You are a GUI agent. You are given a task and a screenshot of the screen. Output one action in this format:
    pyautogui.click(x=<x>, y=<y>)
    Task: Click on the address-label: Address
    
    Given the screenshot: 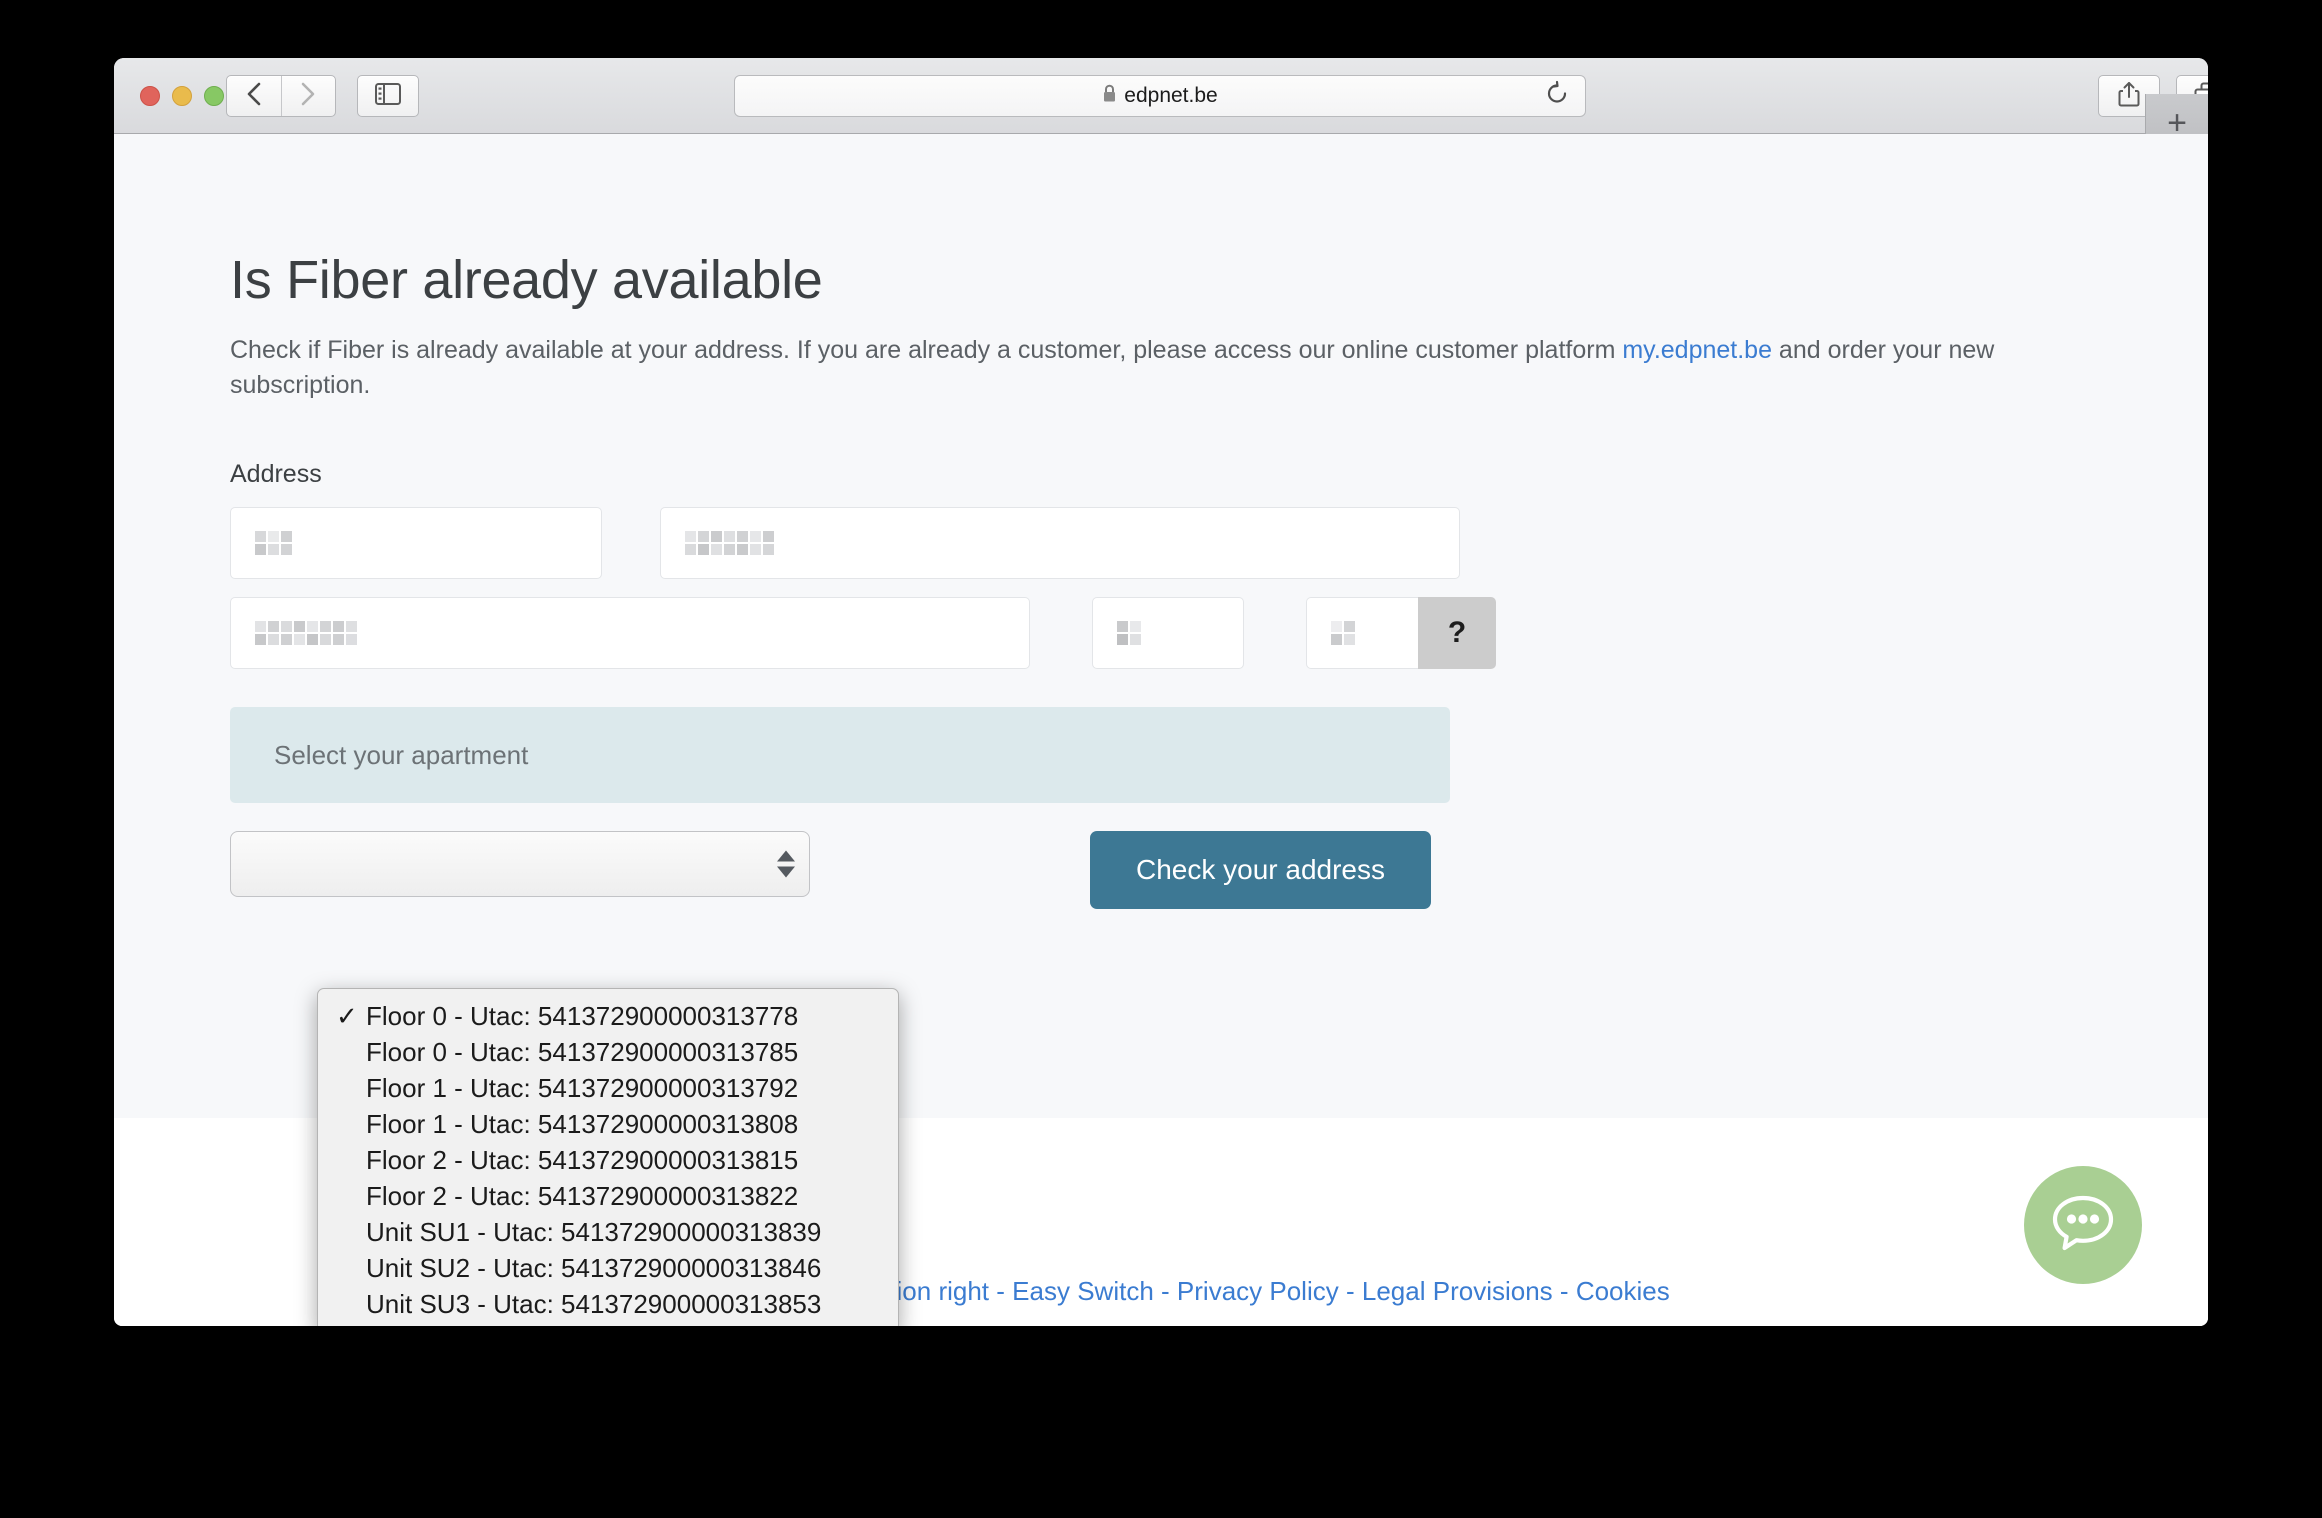 What is the action you would take?
    pyautogui.click(x=276, y=474)
    